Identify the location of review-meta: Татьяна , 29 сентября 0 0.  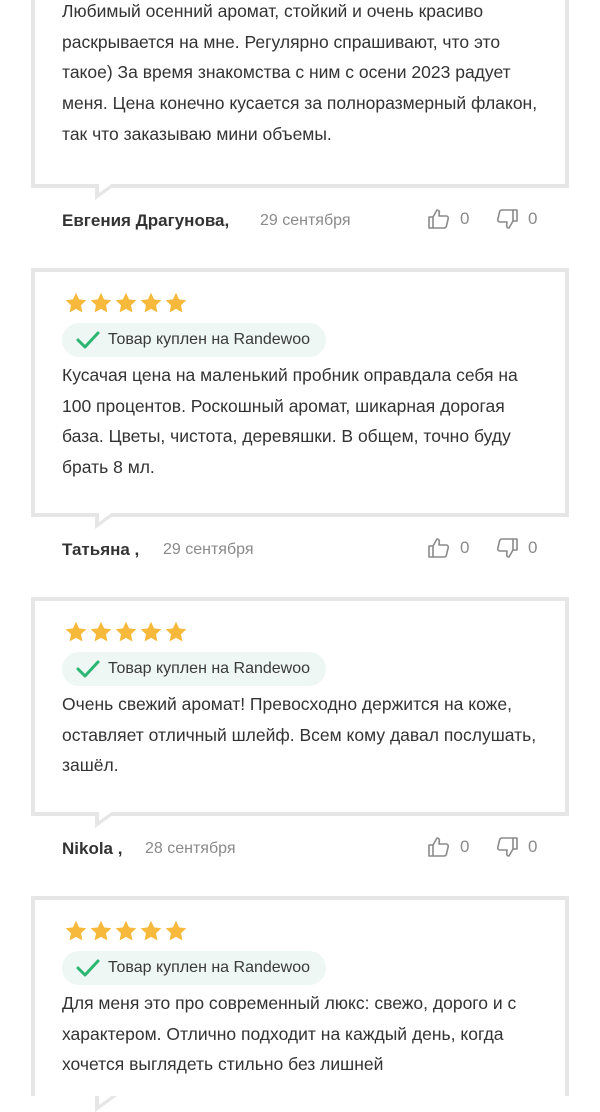
(300, 551).